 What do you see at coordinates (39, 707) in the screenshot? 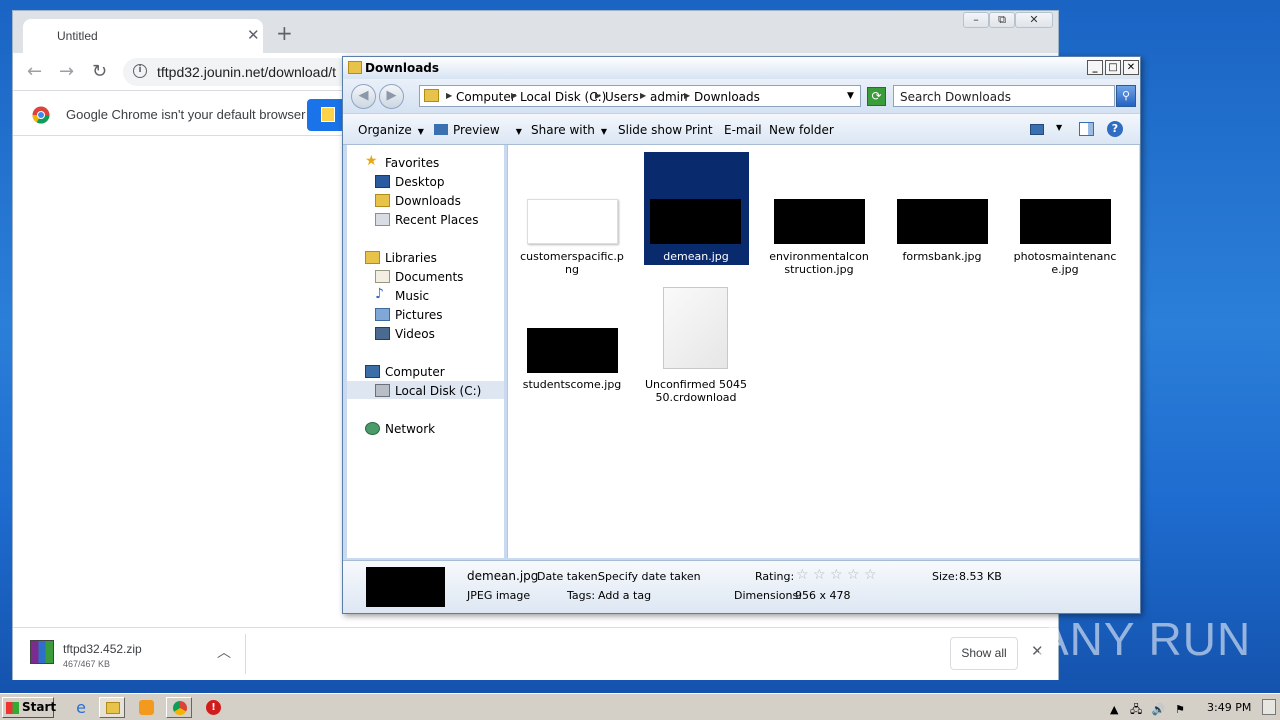
I see `start-label: Start` at bounding box center [39, 707].